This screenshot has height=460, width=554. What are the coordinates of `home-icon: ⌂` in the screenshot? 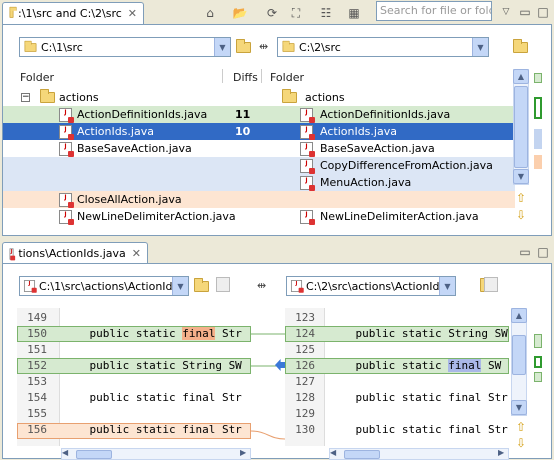 It's located at (210, 13).